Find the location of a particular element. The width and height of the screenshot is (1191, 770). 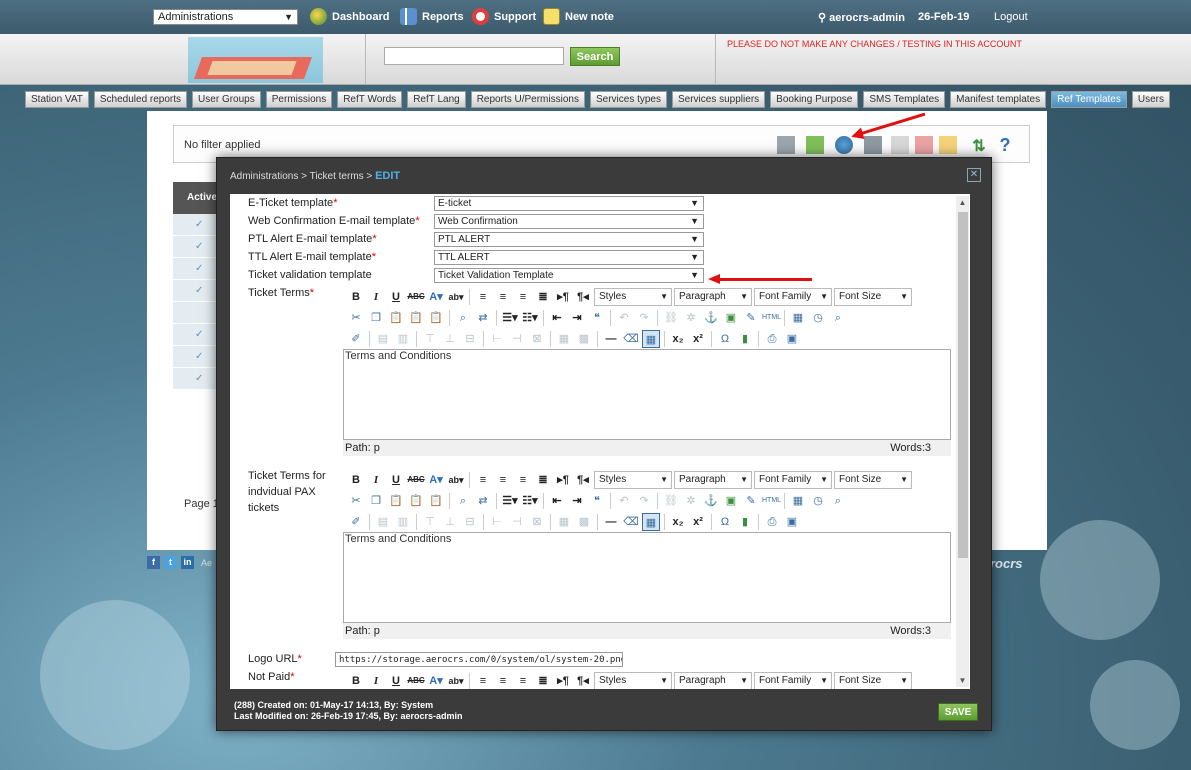

tab-user-groups: User Groups is located at coordinates (226, 99).